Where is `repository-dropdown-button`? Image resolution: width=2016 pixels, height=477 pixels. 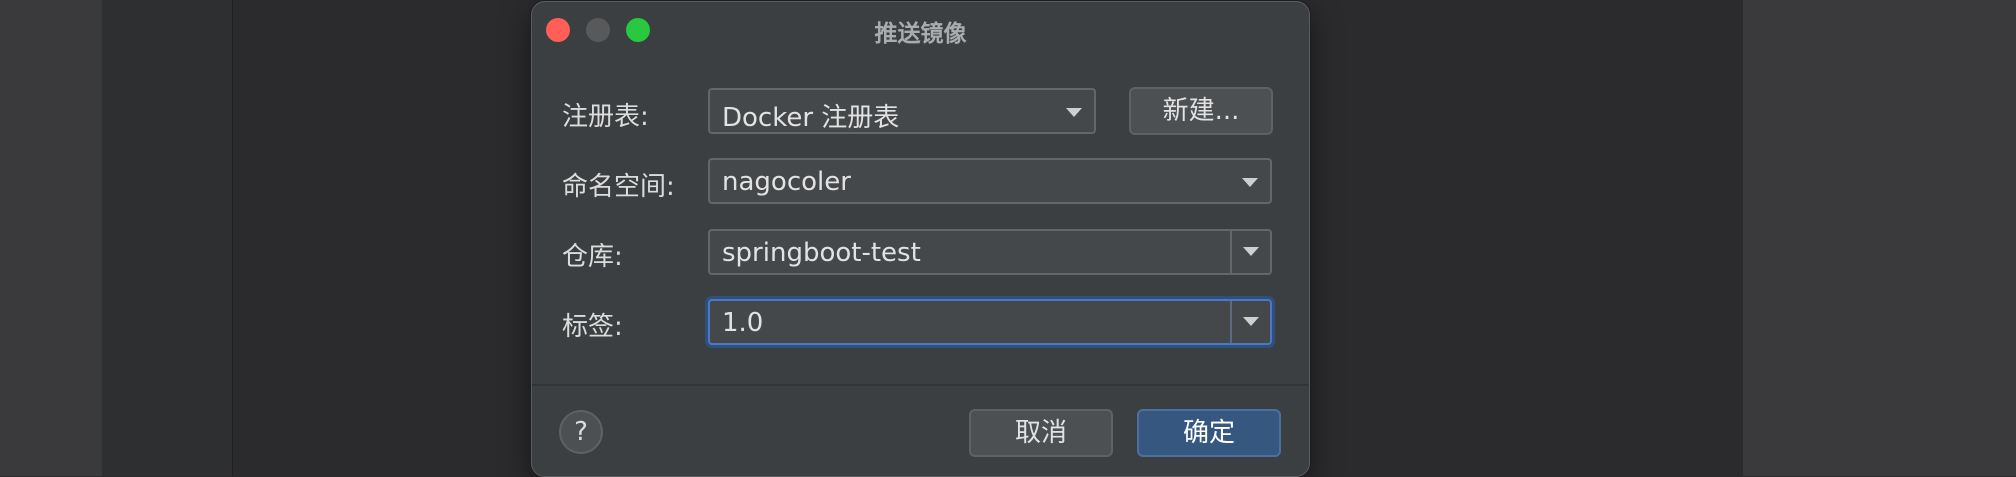 repository-dropdown-button is located at coordinates (1250, 252).